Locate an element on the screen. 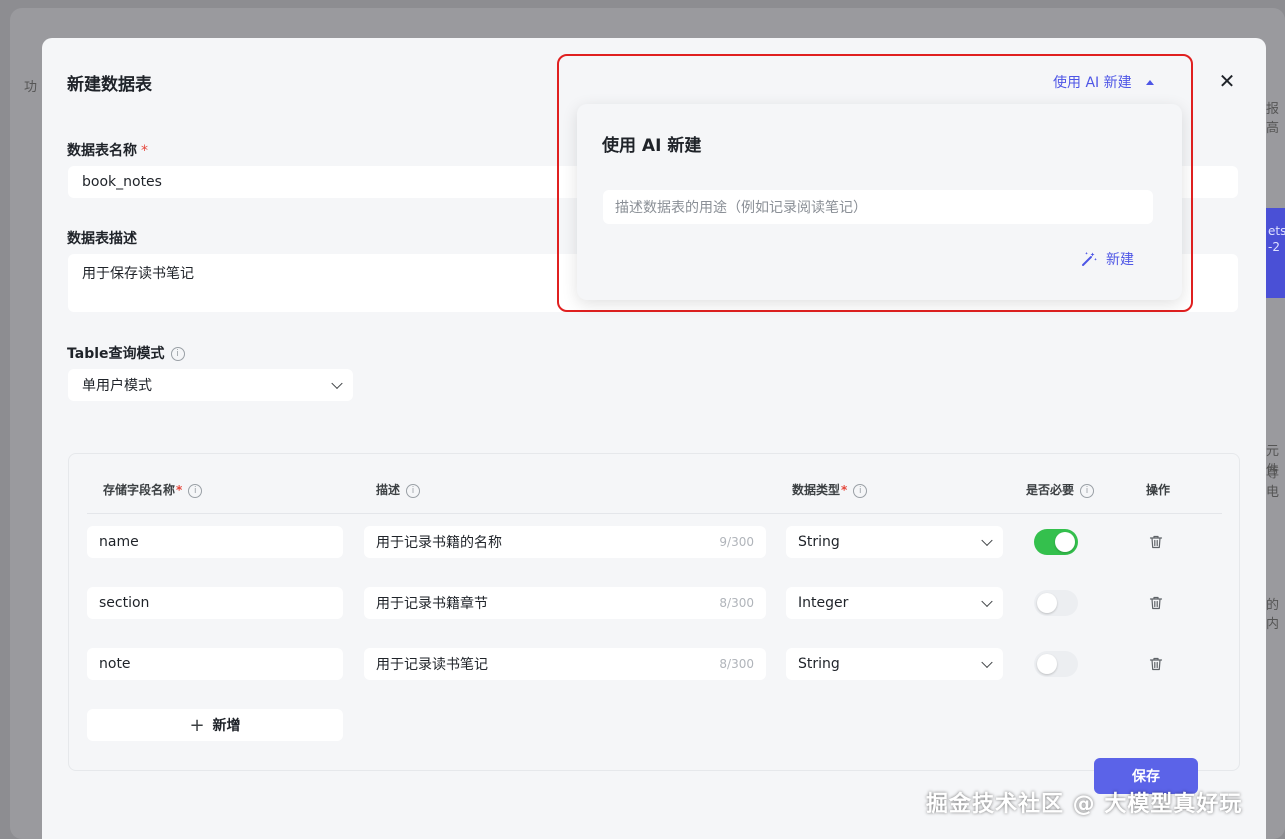  background-text: 尊电 is located at coordinates (1273, 483).